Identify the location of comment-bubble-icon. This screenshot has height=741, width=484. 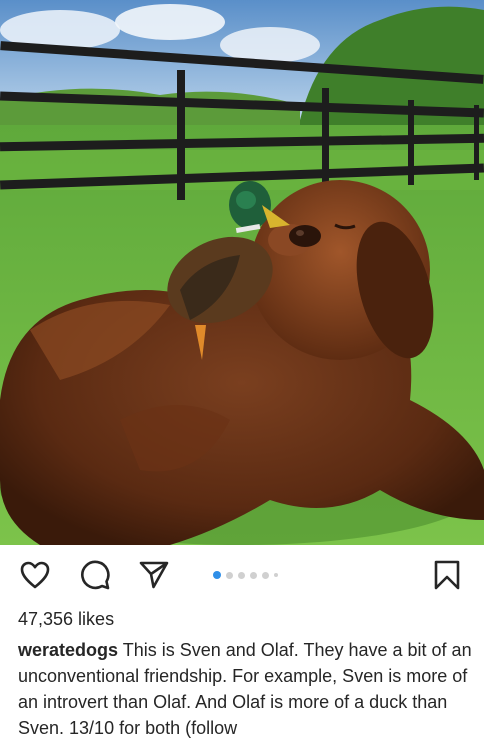
(95, 575).